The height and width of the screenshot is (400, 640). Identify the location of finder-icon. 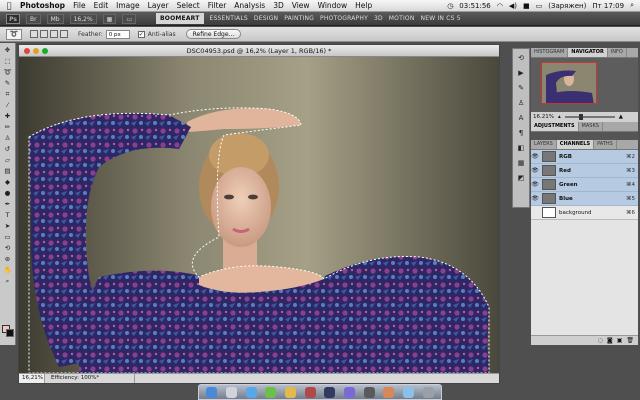
(212, 392).